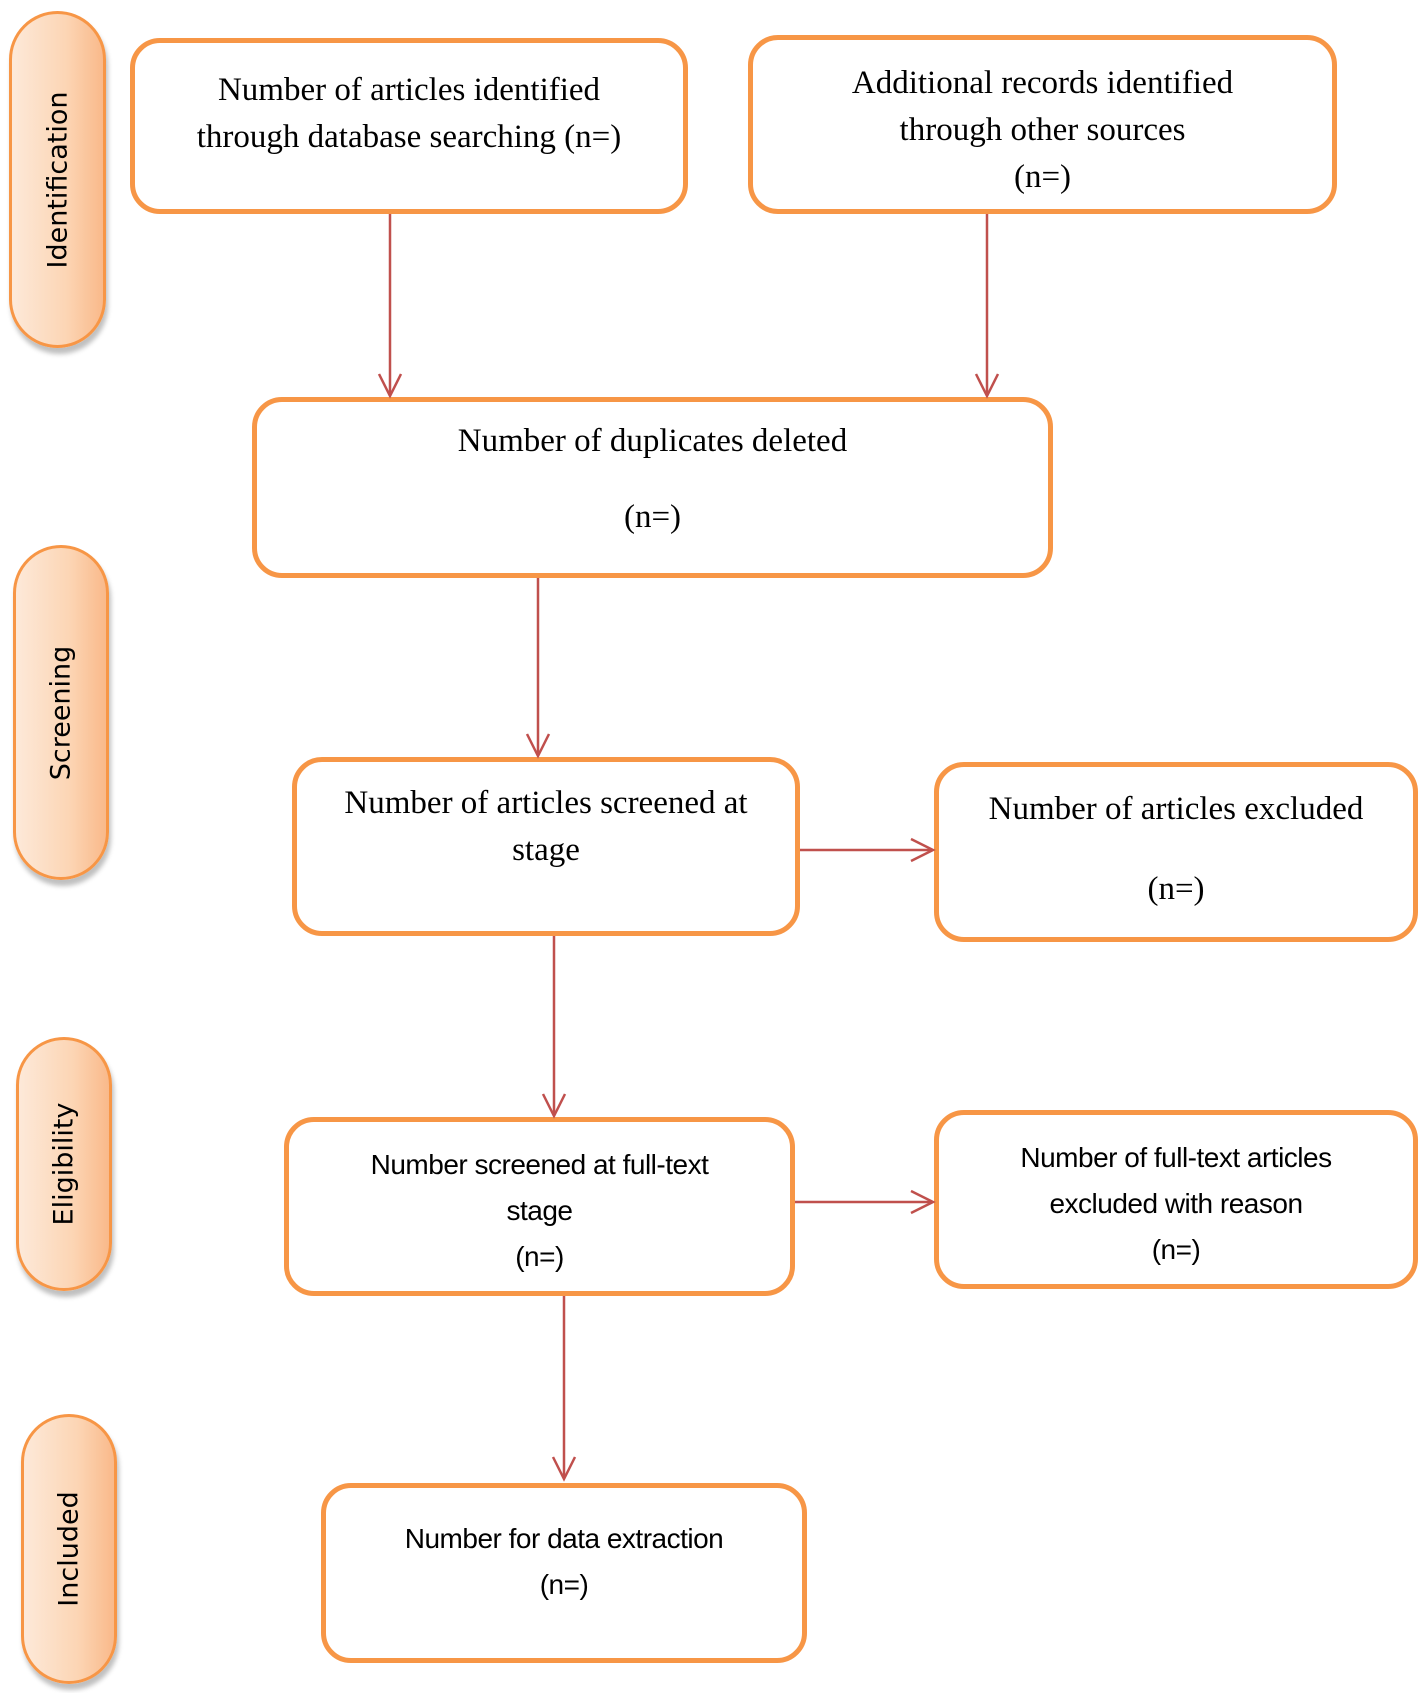 The image size is (1421, 1693). Describe the element at coordinates (390, 306) in the screenshot. I see `arrow-database-to-duplicates` at that location.